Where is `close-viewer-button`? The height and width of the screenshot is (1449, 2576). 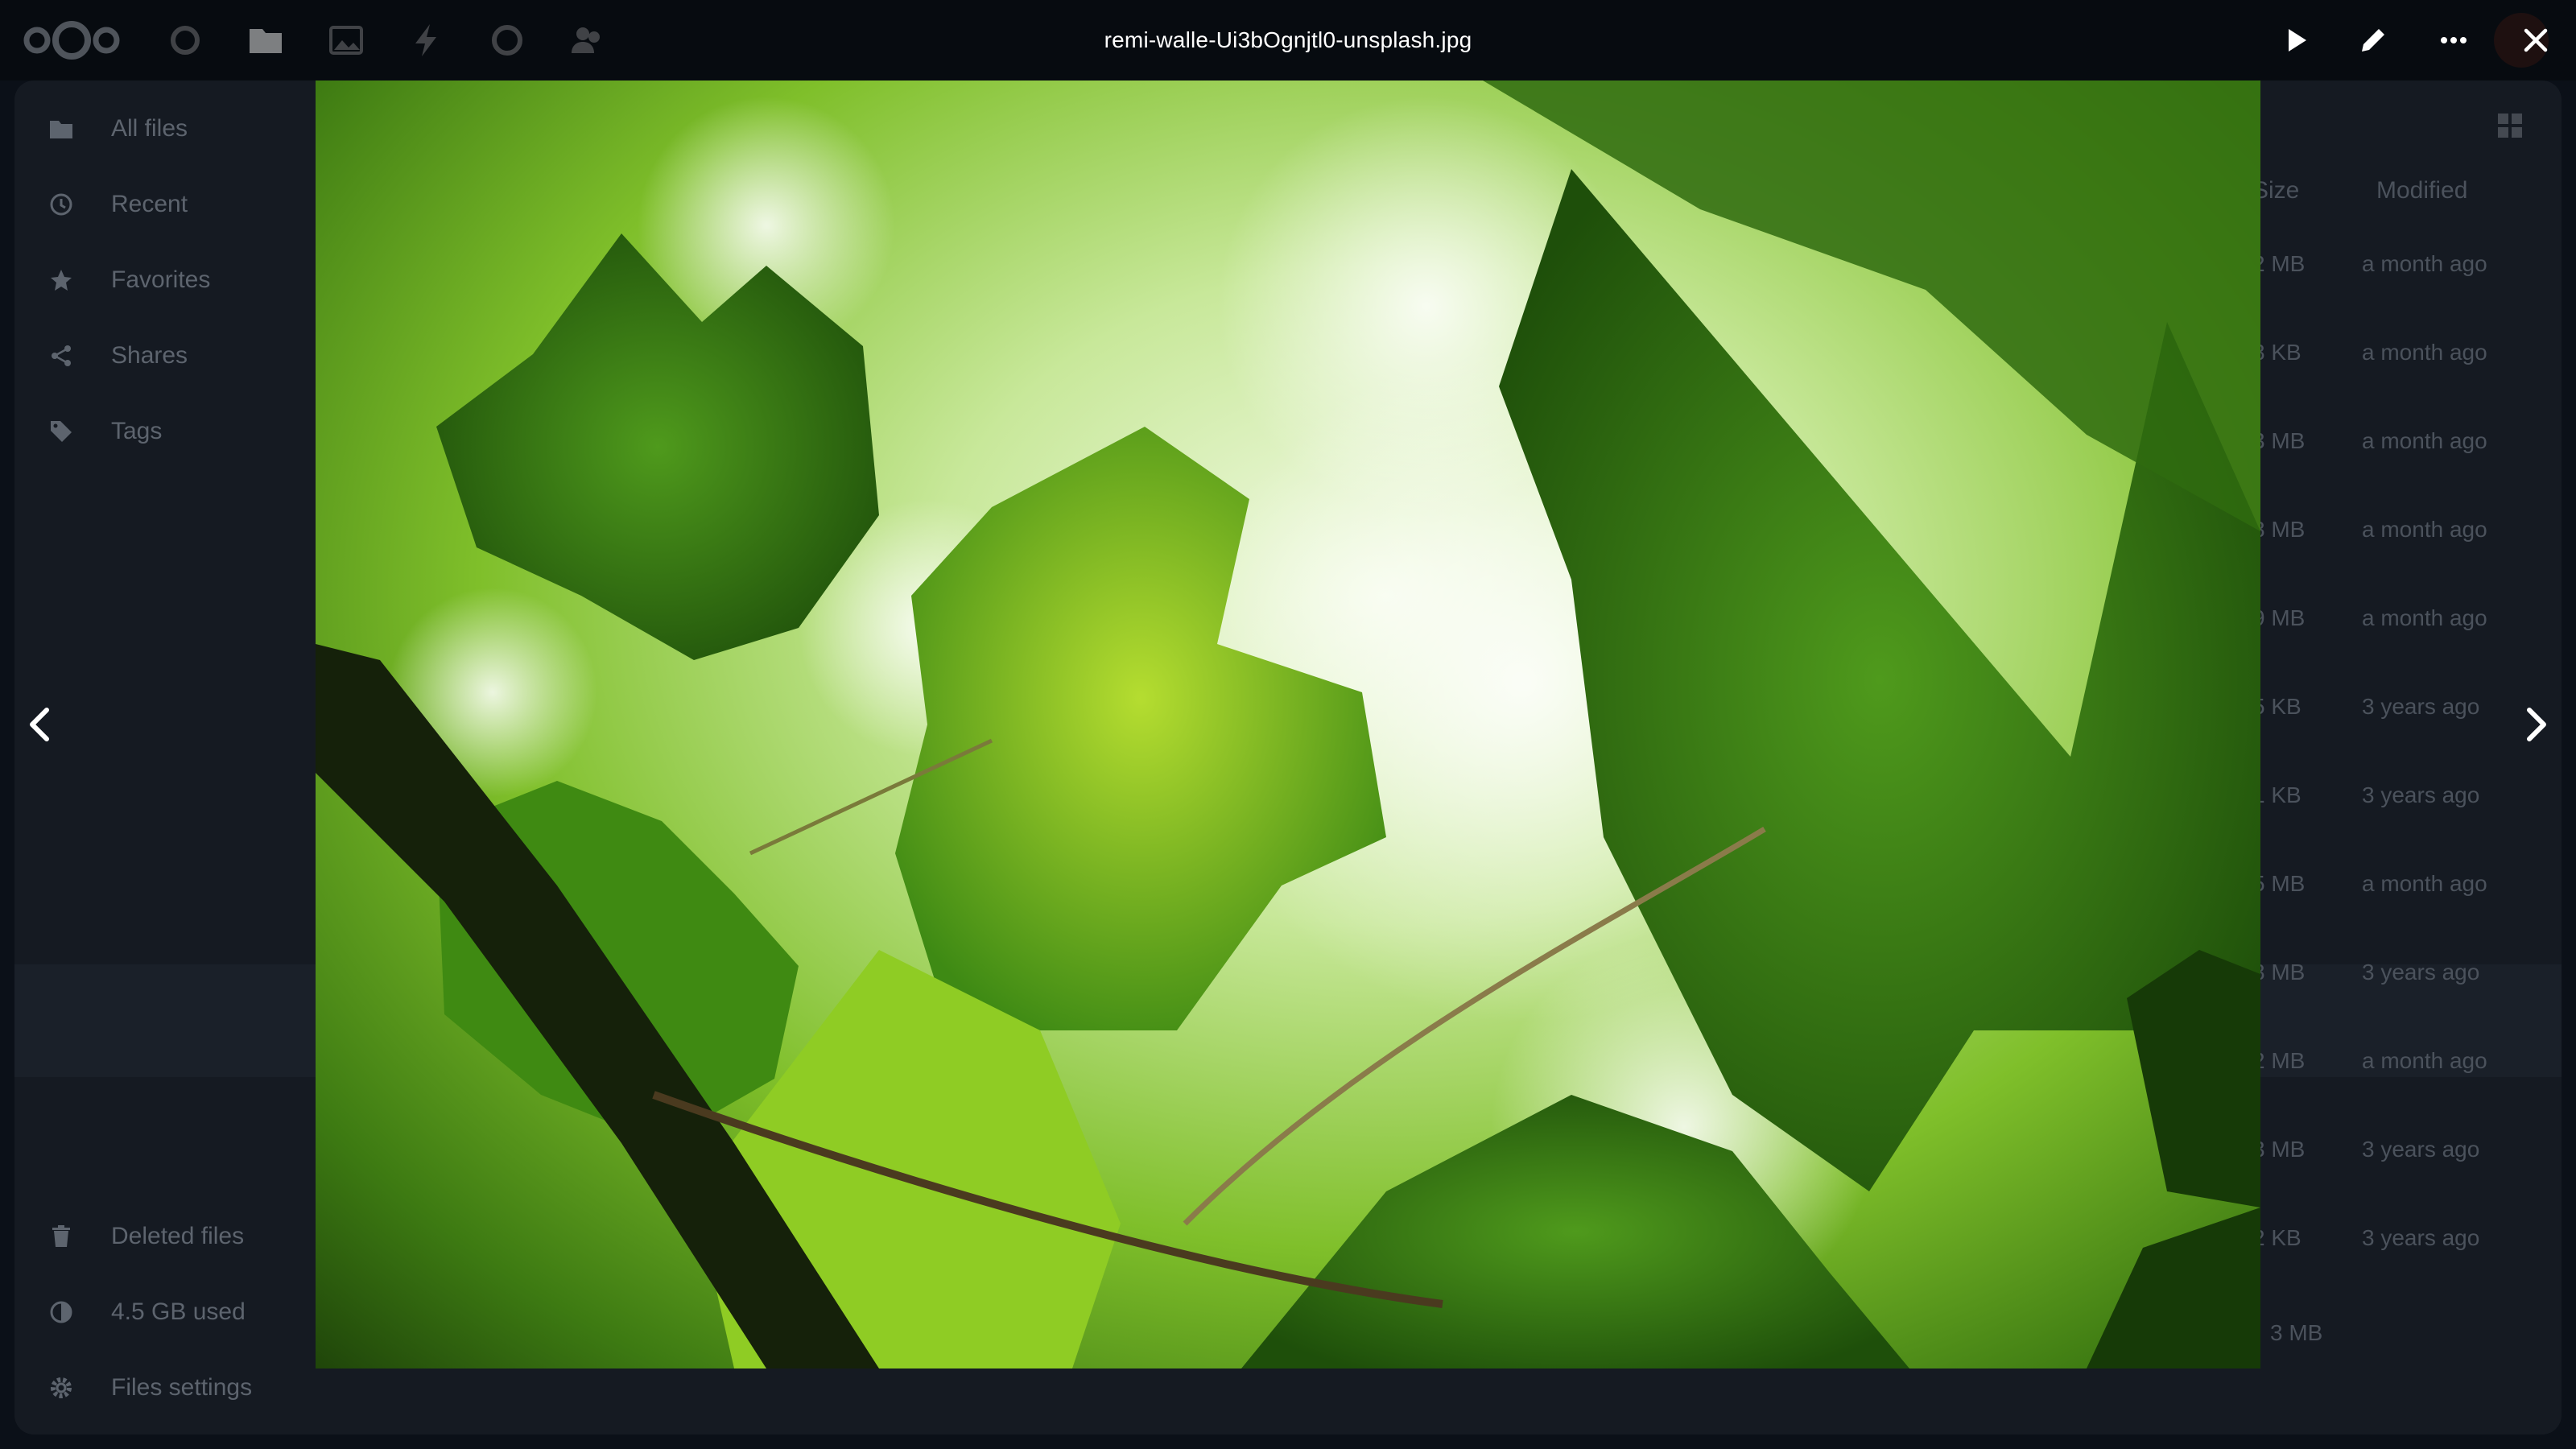
close-viewer-button is located at coordinates (2536, 40).